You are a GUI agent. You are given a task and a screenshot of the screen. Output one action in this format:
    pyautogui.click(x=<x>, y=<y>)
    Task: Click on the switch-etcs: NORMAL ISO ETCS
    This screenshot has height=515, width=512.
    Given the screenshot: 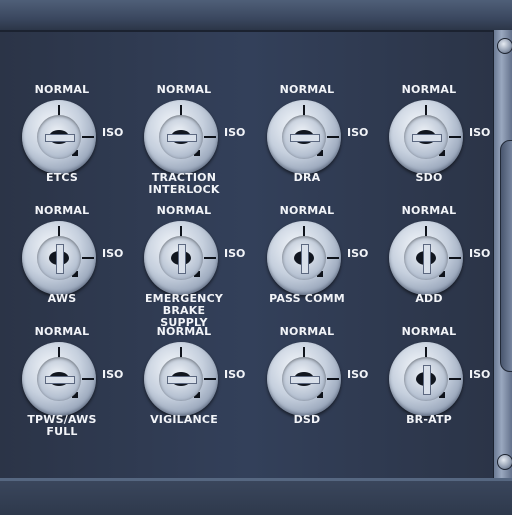 What is the action you would take?
    pyautogui.click(x=82, y=144)
    